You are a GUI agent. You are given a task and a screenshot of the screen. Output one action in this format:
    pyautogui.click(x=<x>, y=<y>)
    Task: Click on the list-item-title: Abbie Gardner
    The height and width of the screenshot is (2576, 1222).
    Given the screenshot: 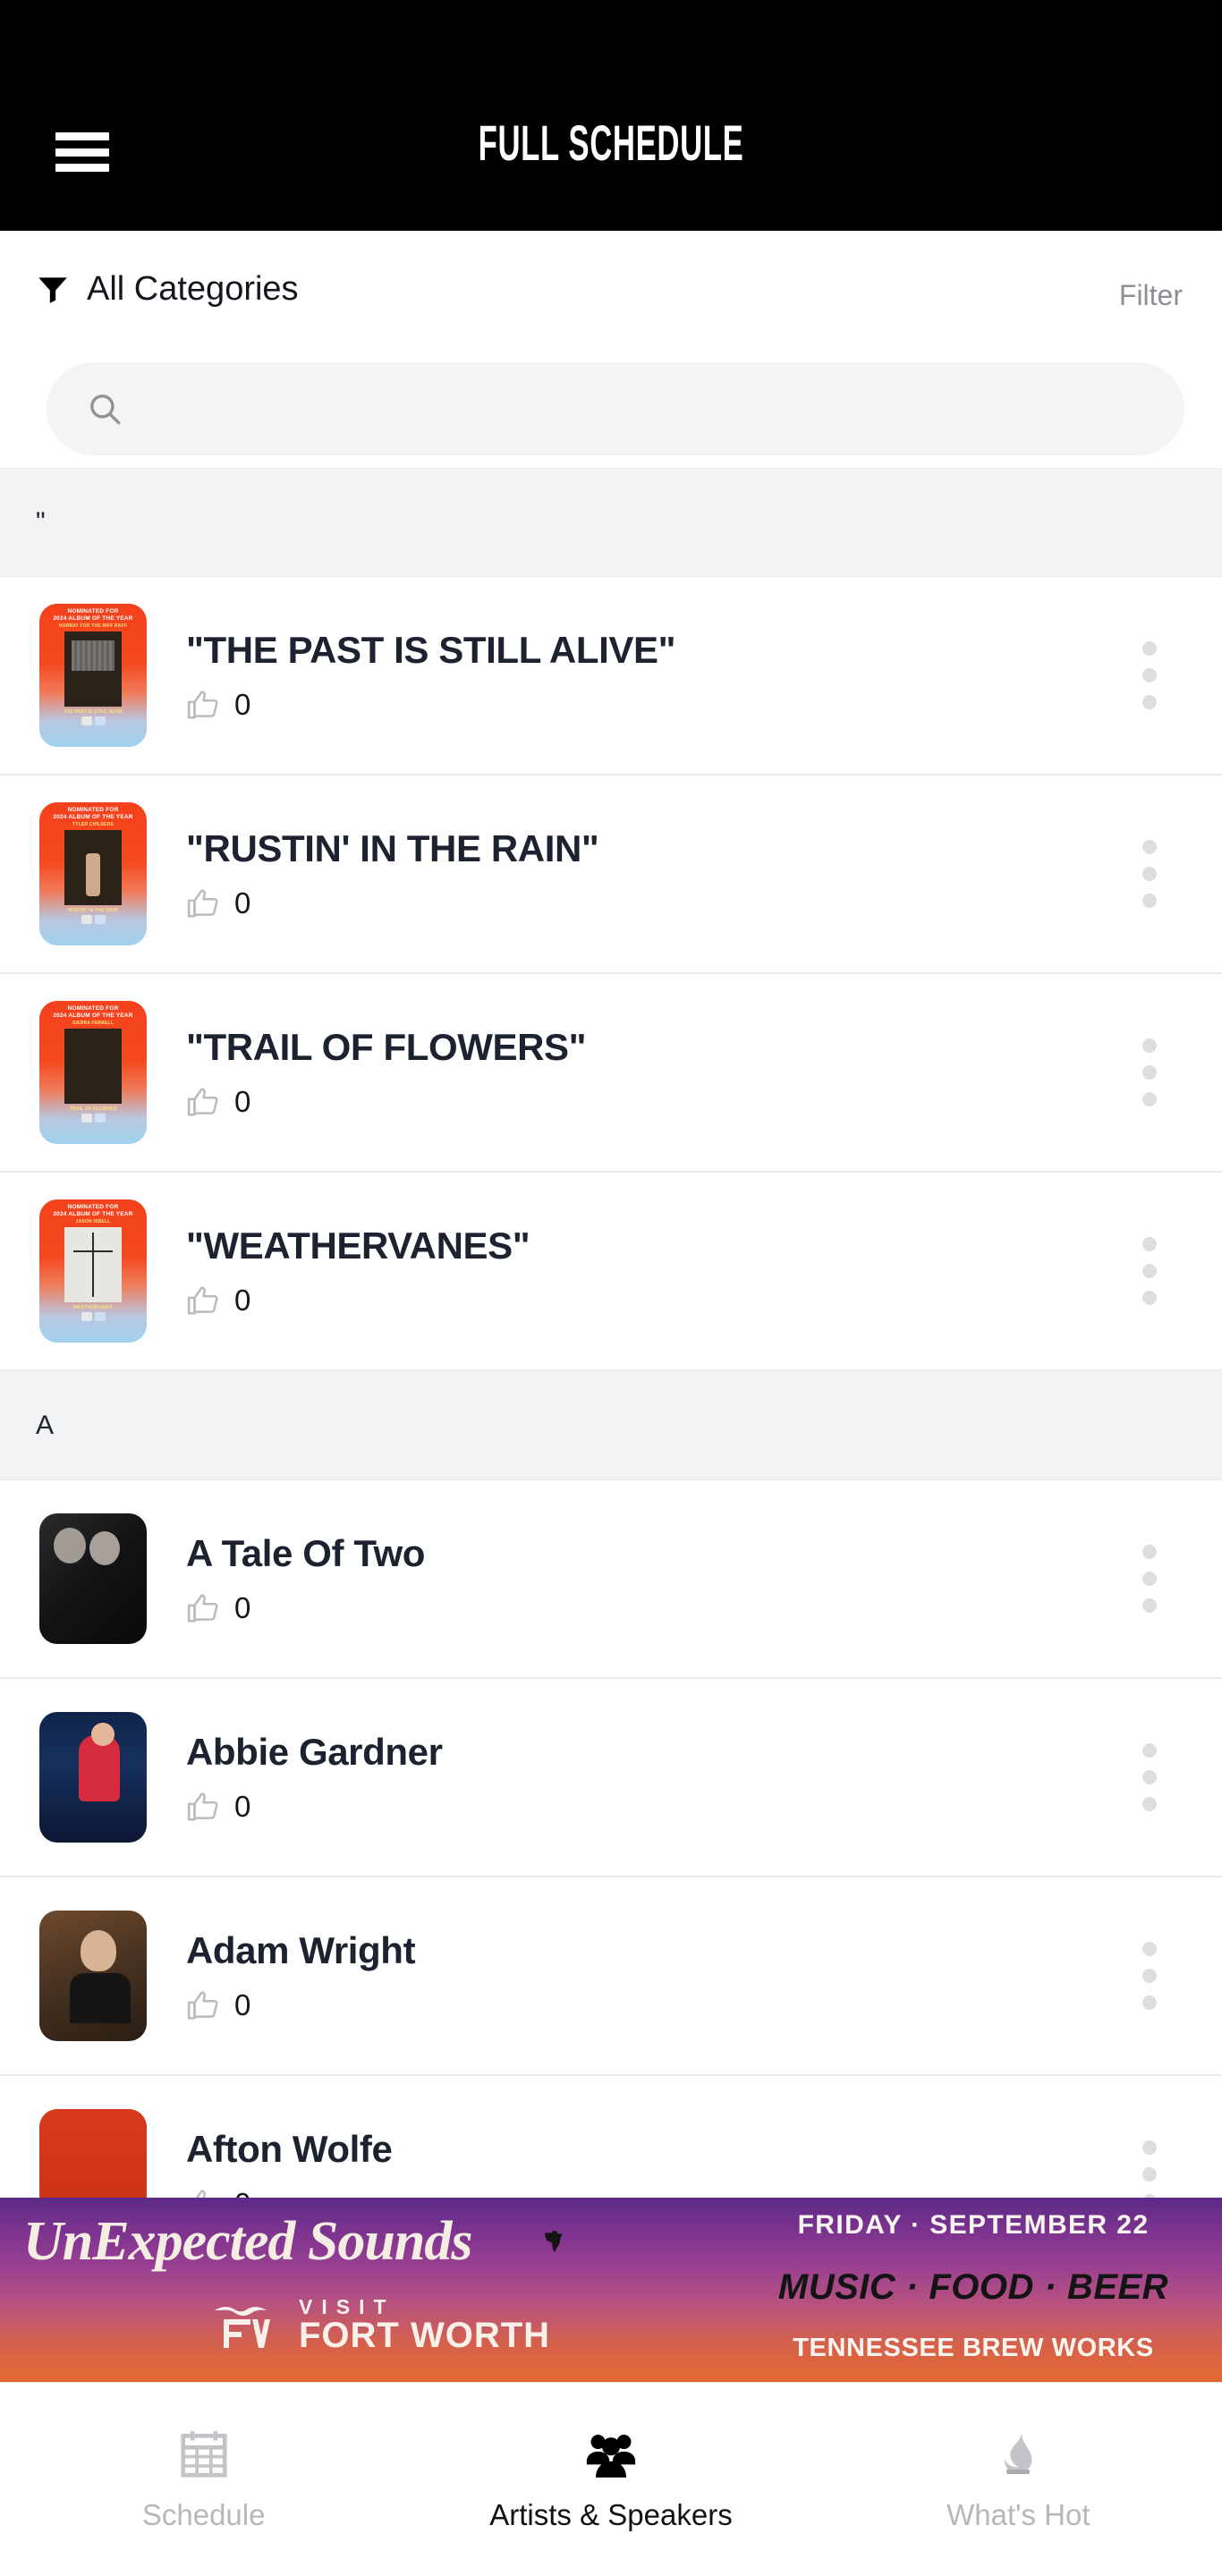 What is the action you would take?
    pyautogui.click(x=314, y=1752)
    